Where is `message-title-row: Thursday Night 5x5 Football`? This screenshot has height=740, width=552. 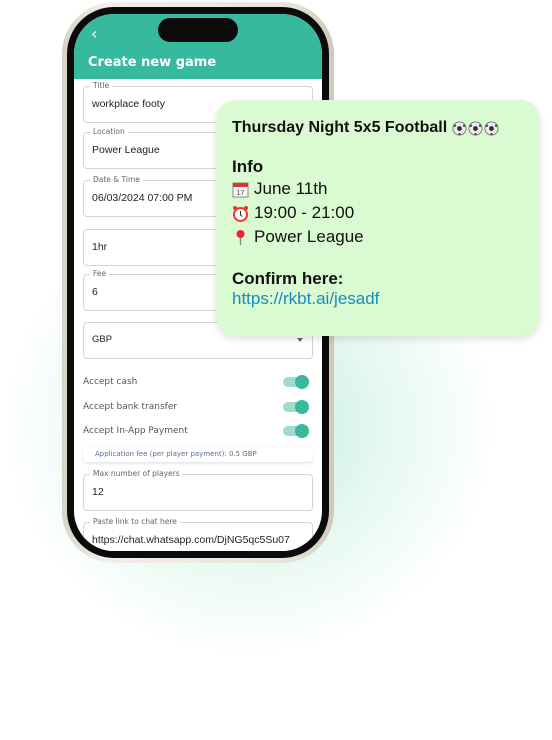
message-title-row: Thursday Night 5x5 Football is located at coordinates (379, 128).